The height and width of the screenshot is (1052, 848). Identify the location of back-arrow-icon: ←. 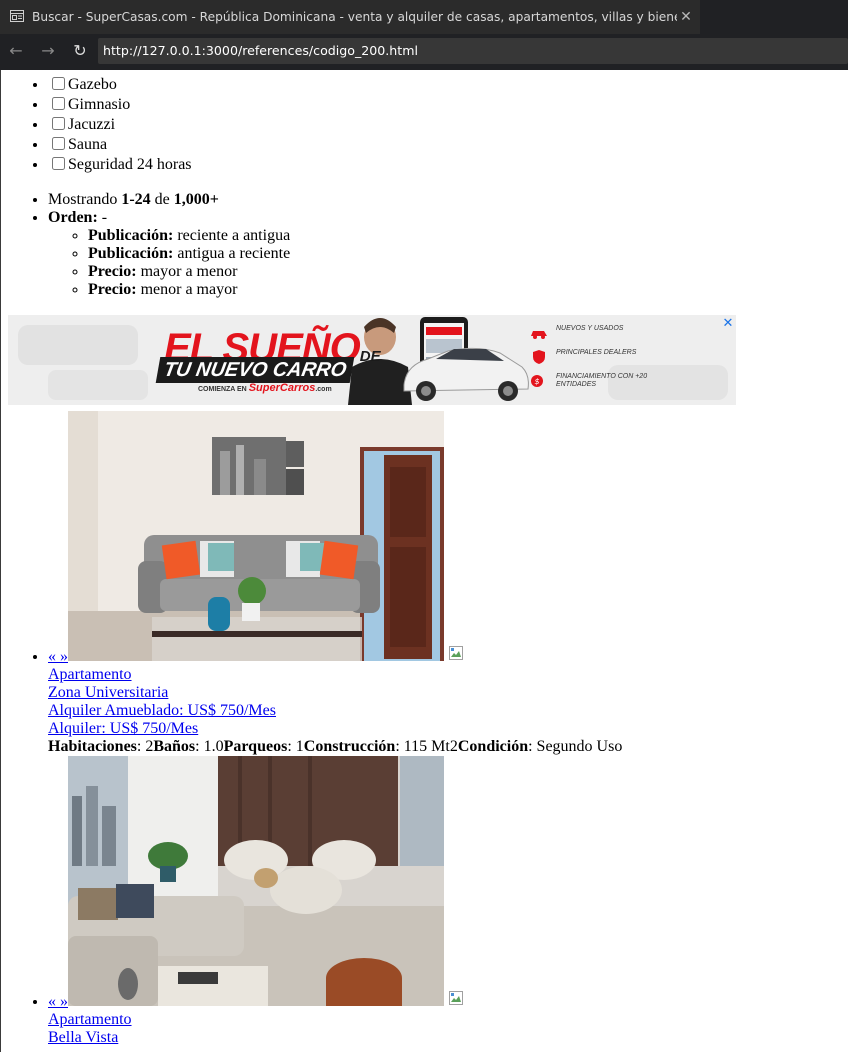
(16, 51).